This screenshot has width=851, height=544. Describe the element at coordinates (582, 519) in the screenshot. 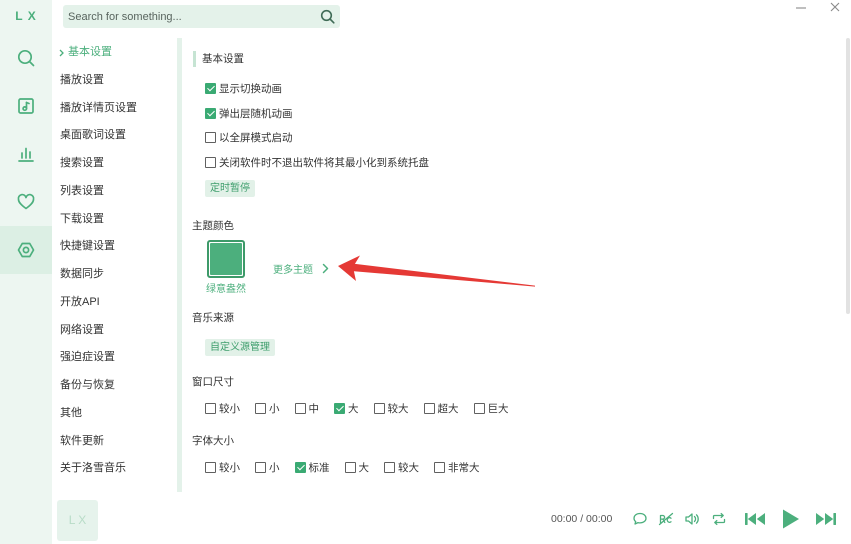

I see `playback-time: 00:00 / 00:00` at that location.